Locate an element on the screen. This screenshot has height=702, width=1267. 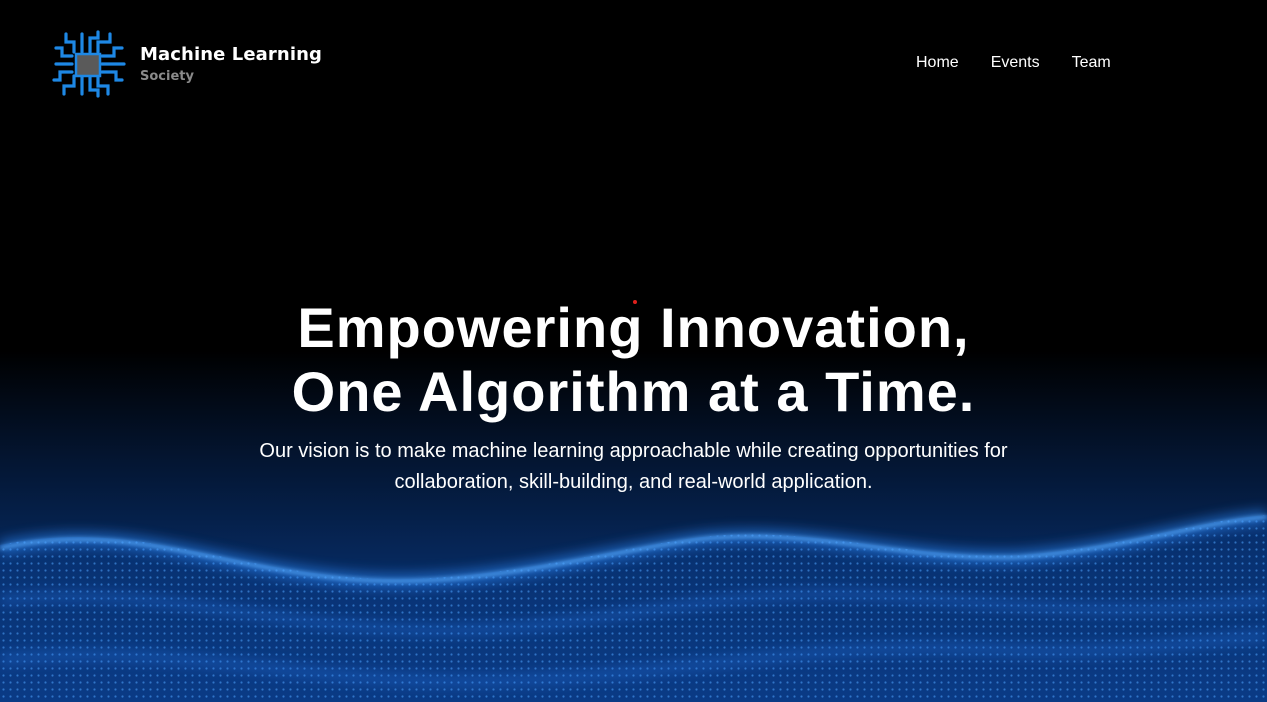
brand-logo: Machine Learning Society is located at coordinates (187, 64).